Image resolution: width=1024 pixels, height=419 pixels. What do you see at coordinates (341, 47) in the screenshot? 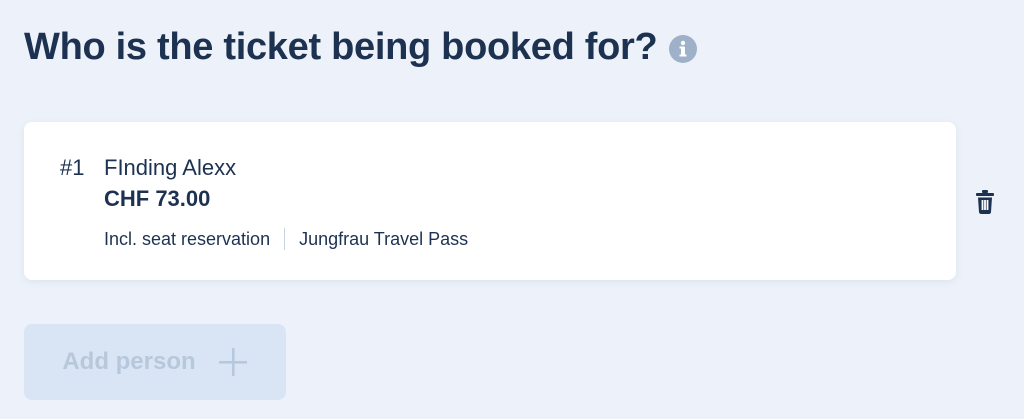
I see `page-title: Who is the ticket being booked for?` at bounding box center [341, 47].